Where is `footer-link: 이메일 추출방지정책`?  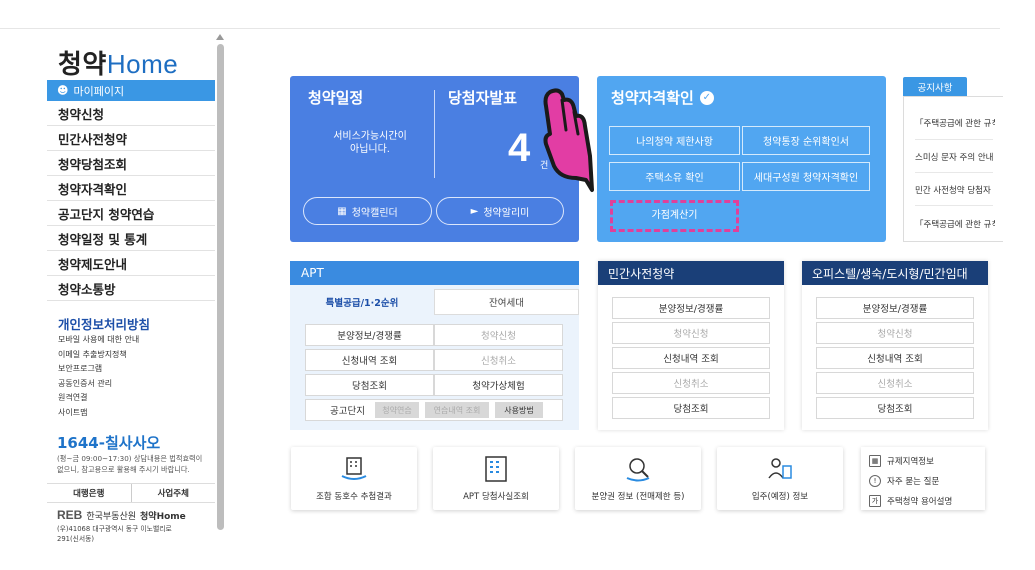 footer-link: 이메일 추출방지정책 is located at coordinates (98, 355).